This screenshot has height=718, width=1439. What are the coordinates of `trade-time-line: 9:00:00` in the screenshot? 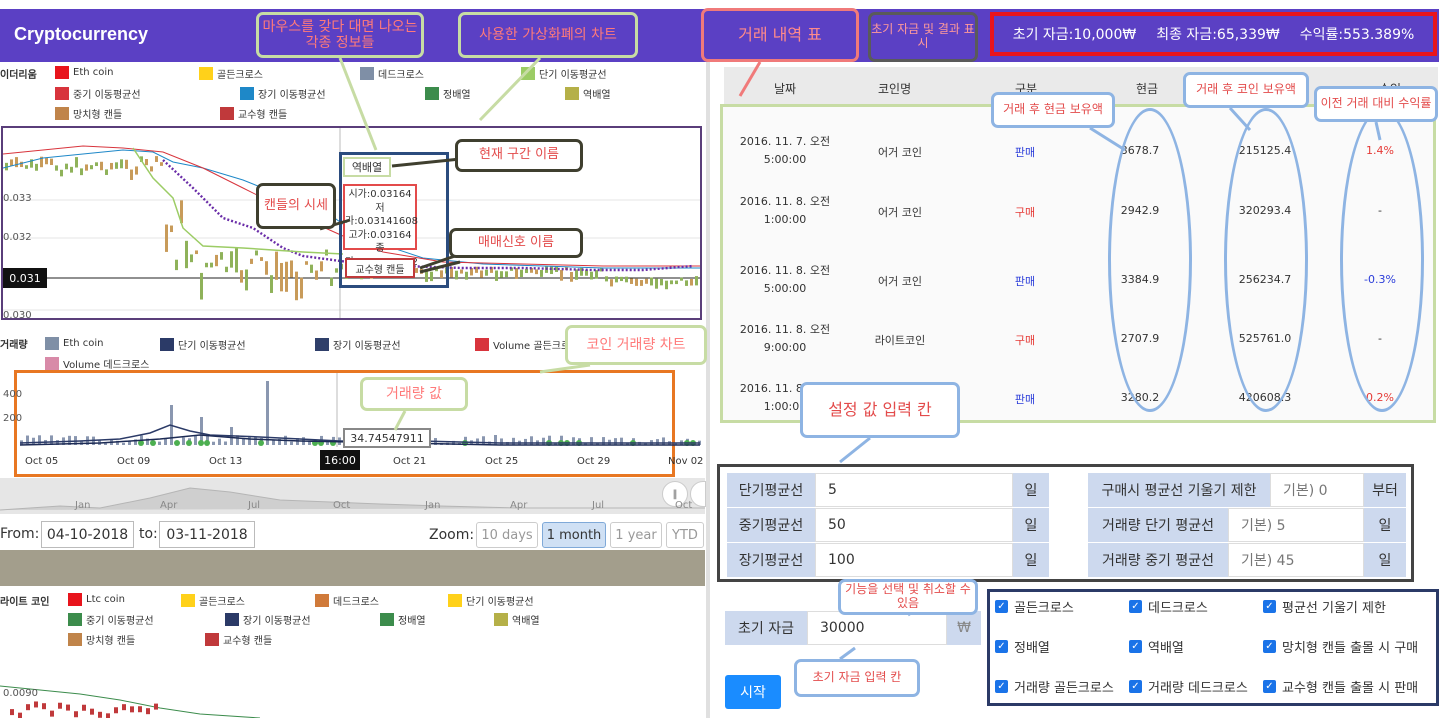 It's located at (785, 347).